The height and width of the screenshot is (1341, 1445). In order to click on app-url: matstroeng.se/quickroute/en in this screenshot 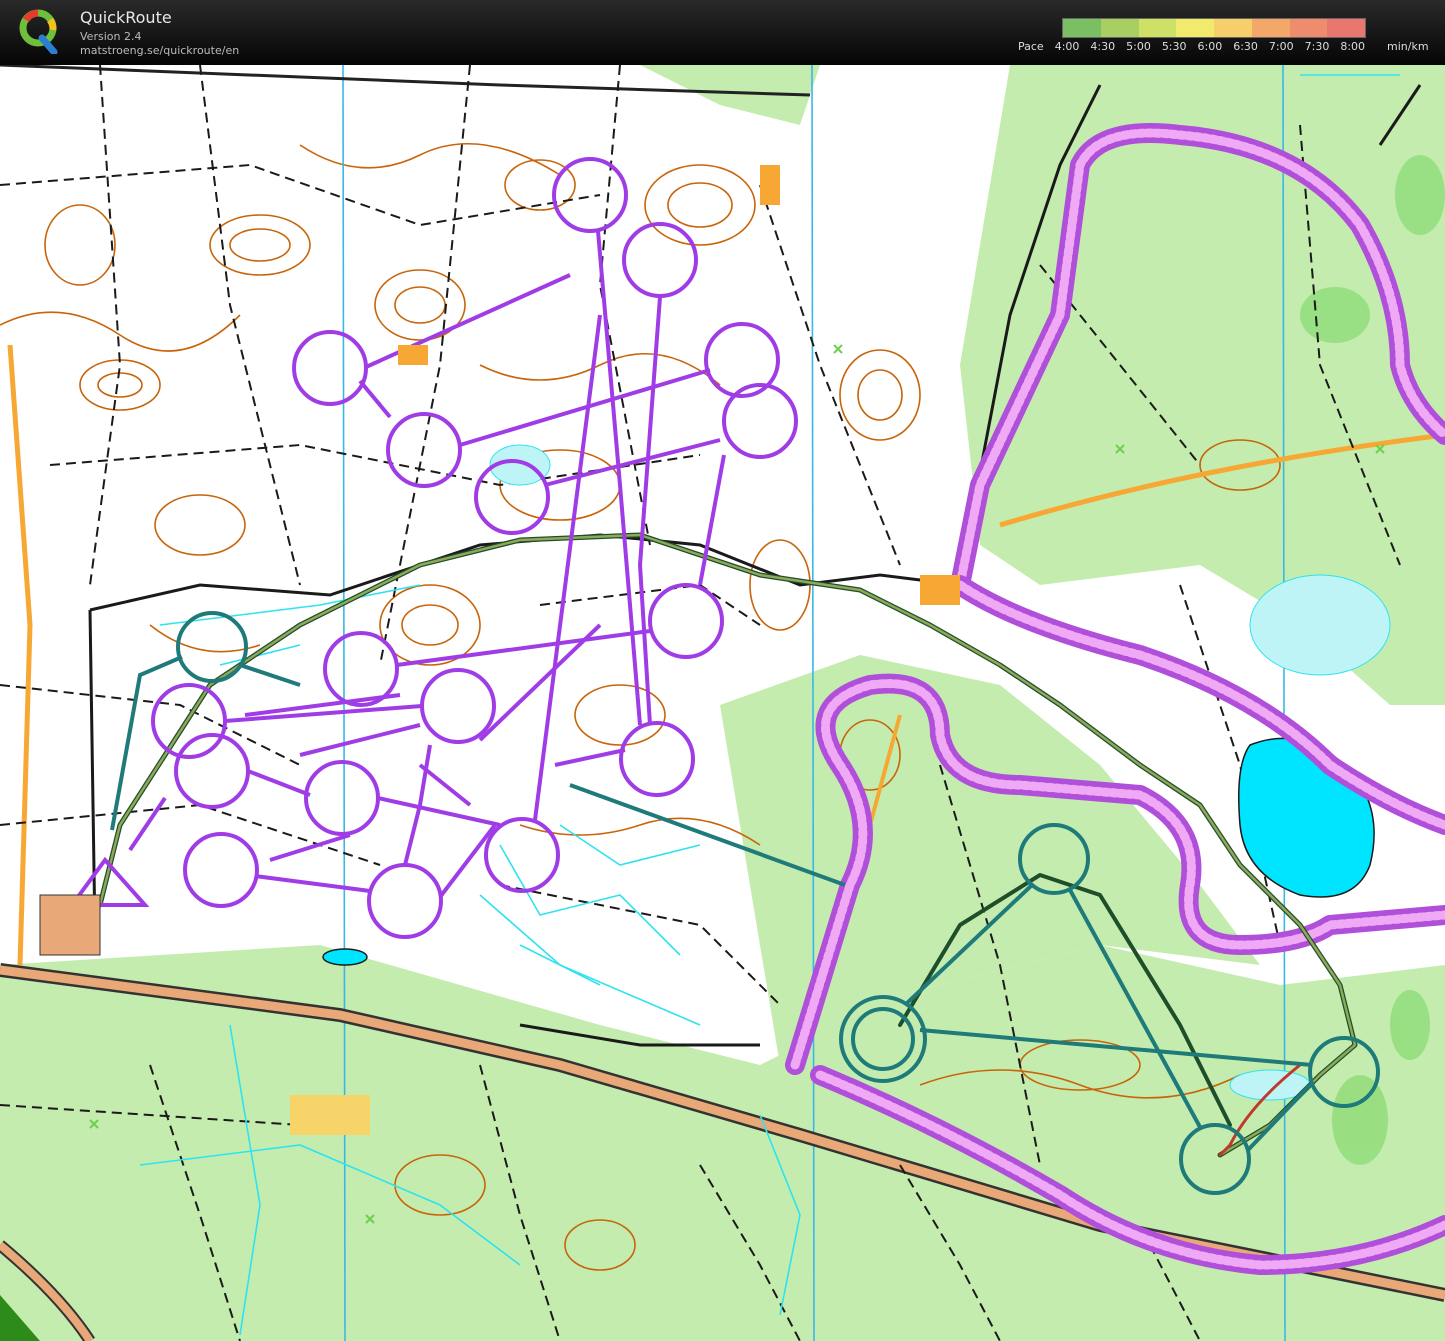, I will do `click(159, 51)`.